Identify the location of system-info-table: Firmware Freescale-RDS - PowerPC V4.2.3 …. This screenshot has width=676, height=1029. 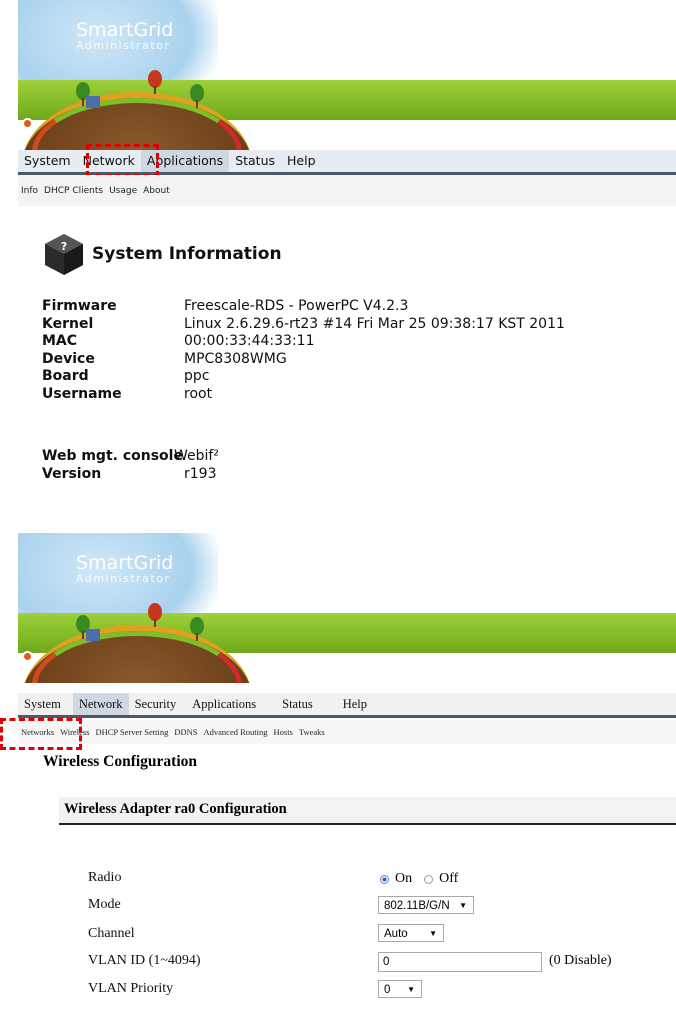
(359, 353).